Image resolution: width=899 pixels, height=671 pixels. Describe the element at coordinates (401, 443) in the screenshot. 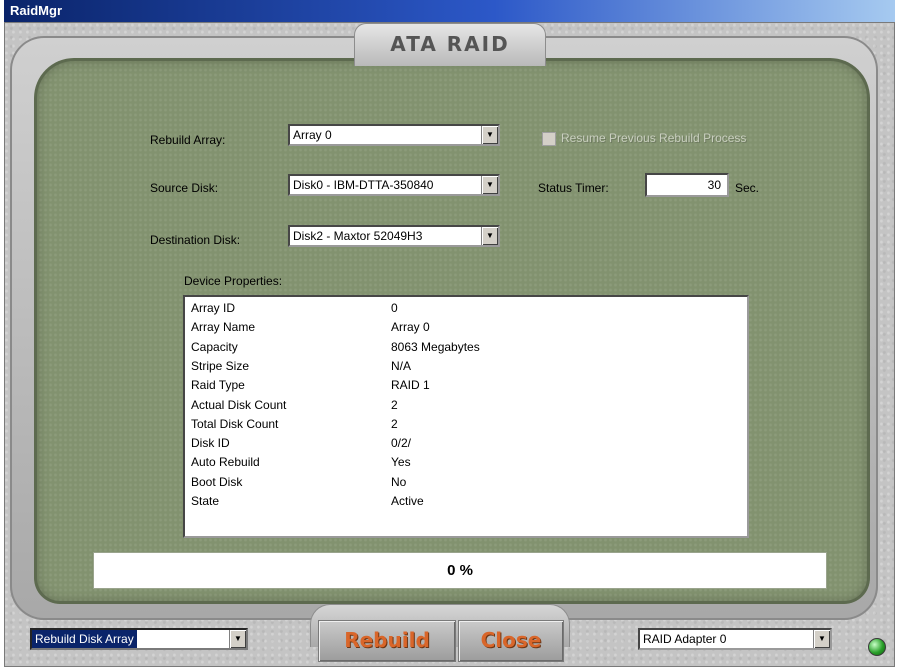

I see `property-value: 0/2/` at that location.